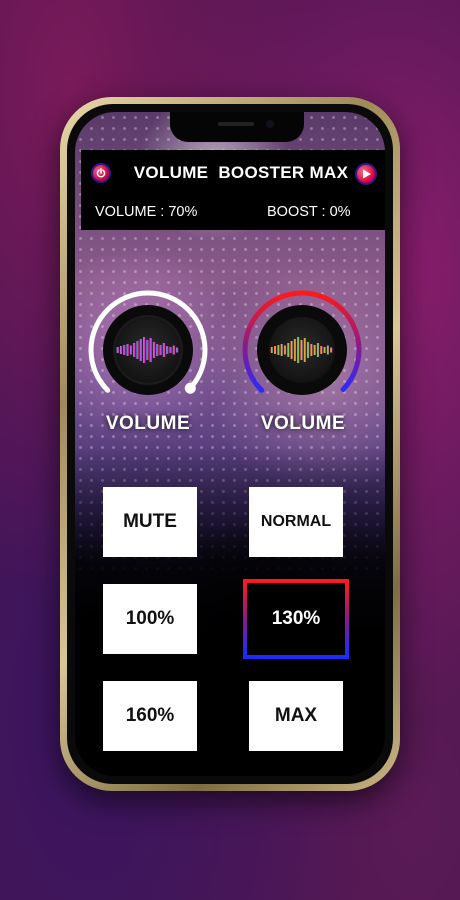 Image resolution: width=460 pixels, height=900 pixels. Describe the element at coordinates (150, 522) in the screenshot. I see `mute-button: MUTE` at that location.